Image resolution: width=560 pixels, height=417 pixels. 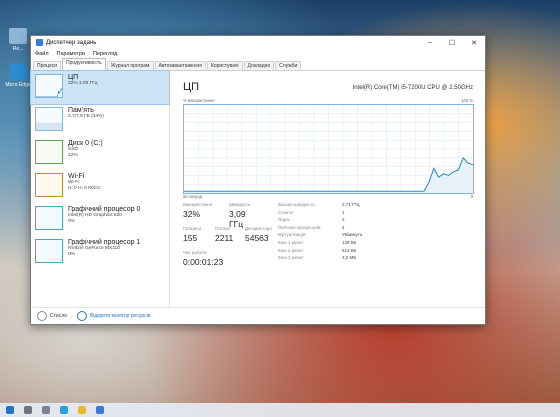 I want to click on tab-users: Користувачі, so click(x=224, y=65).